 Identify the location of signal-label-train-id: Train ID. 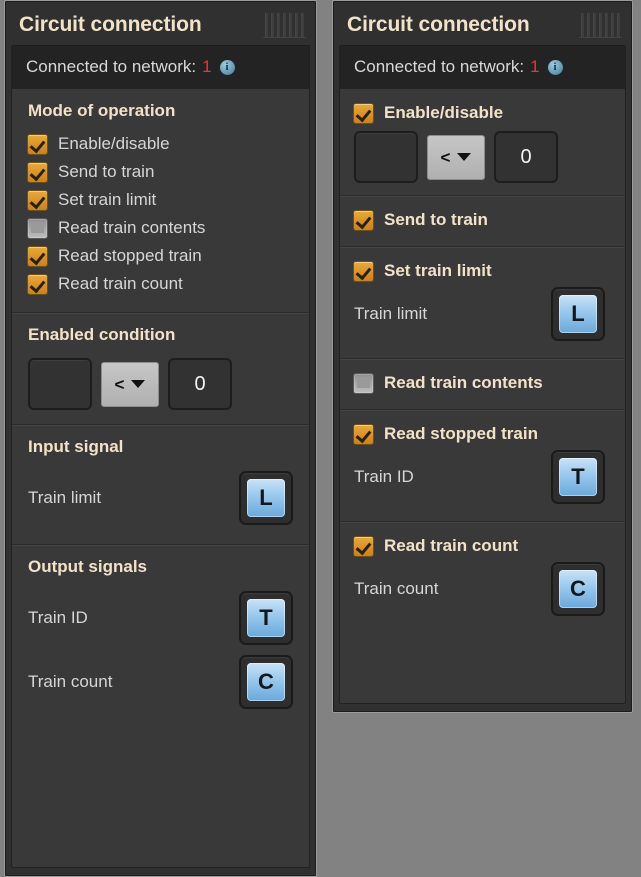
(58, 617).